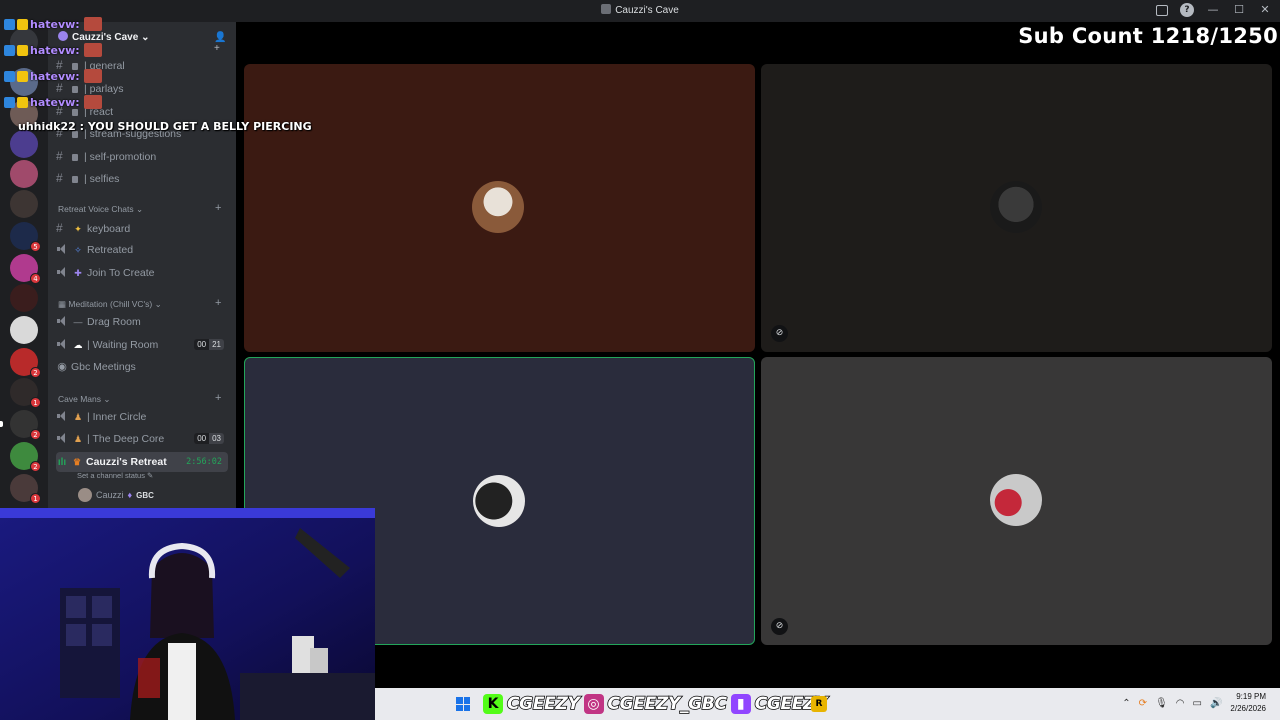 Image resolution: width=1280 pixels, height=720 pixels. I want to click on title-bar: Cauzzi's Cave ? — ☐ ✕, so click(640, 11).